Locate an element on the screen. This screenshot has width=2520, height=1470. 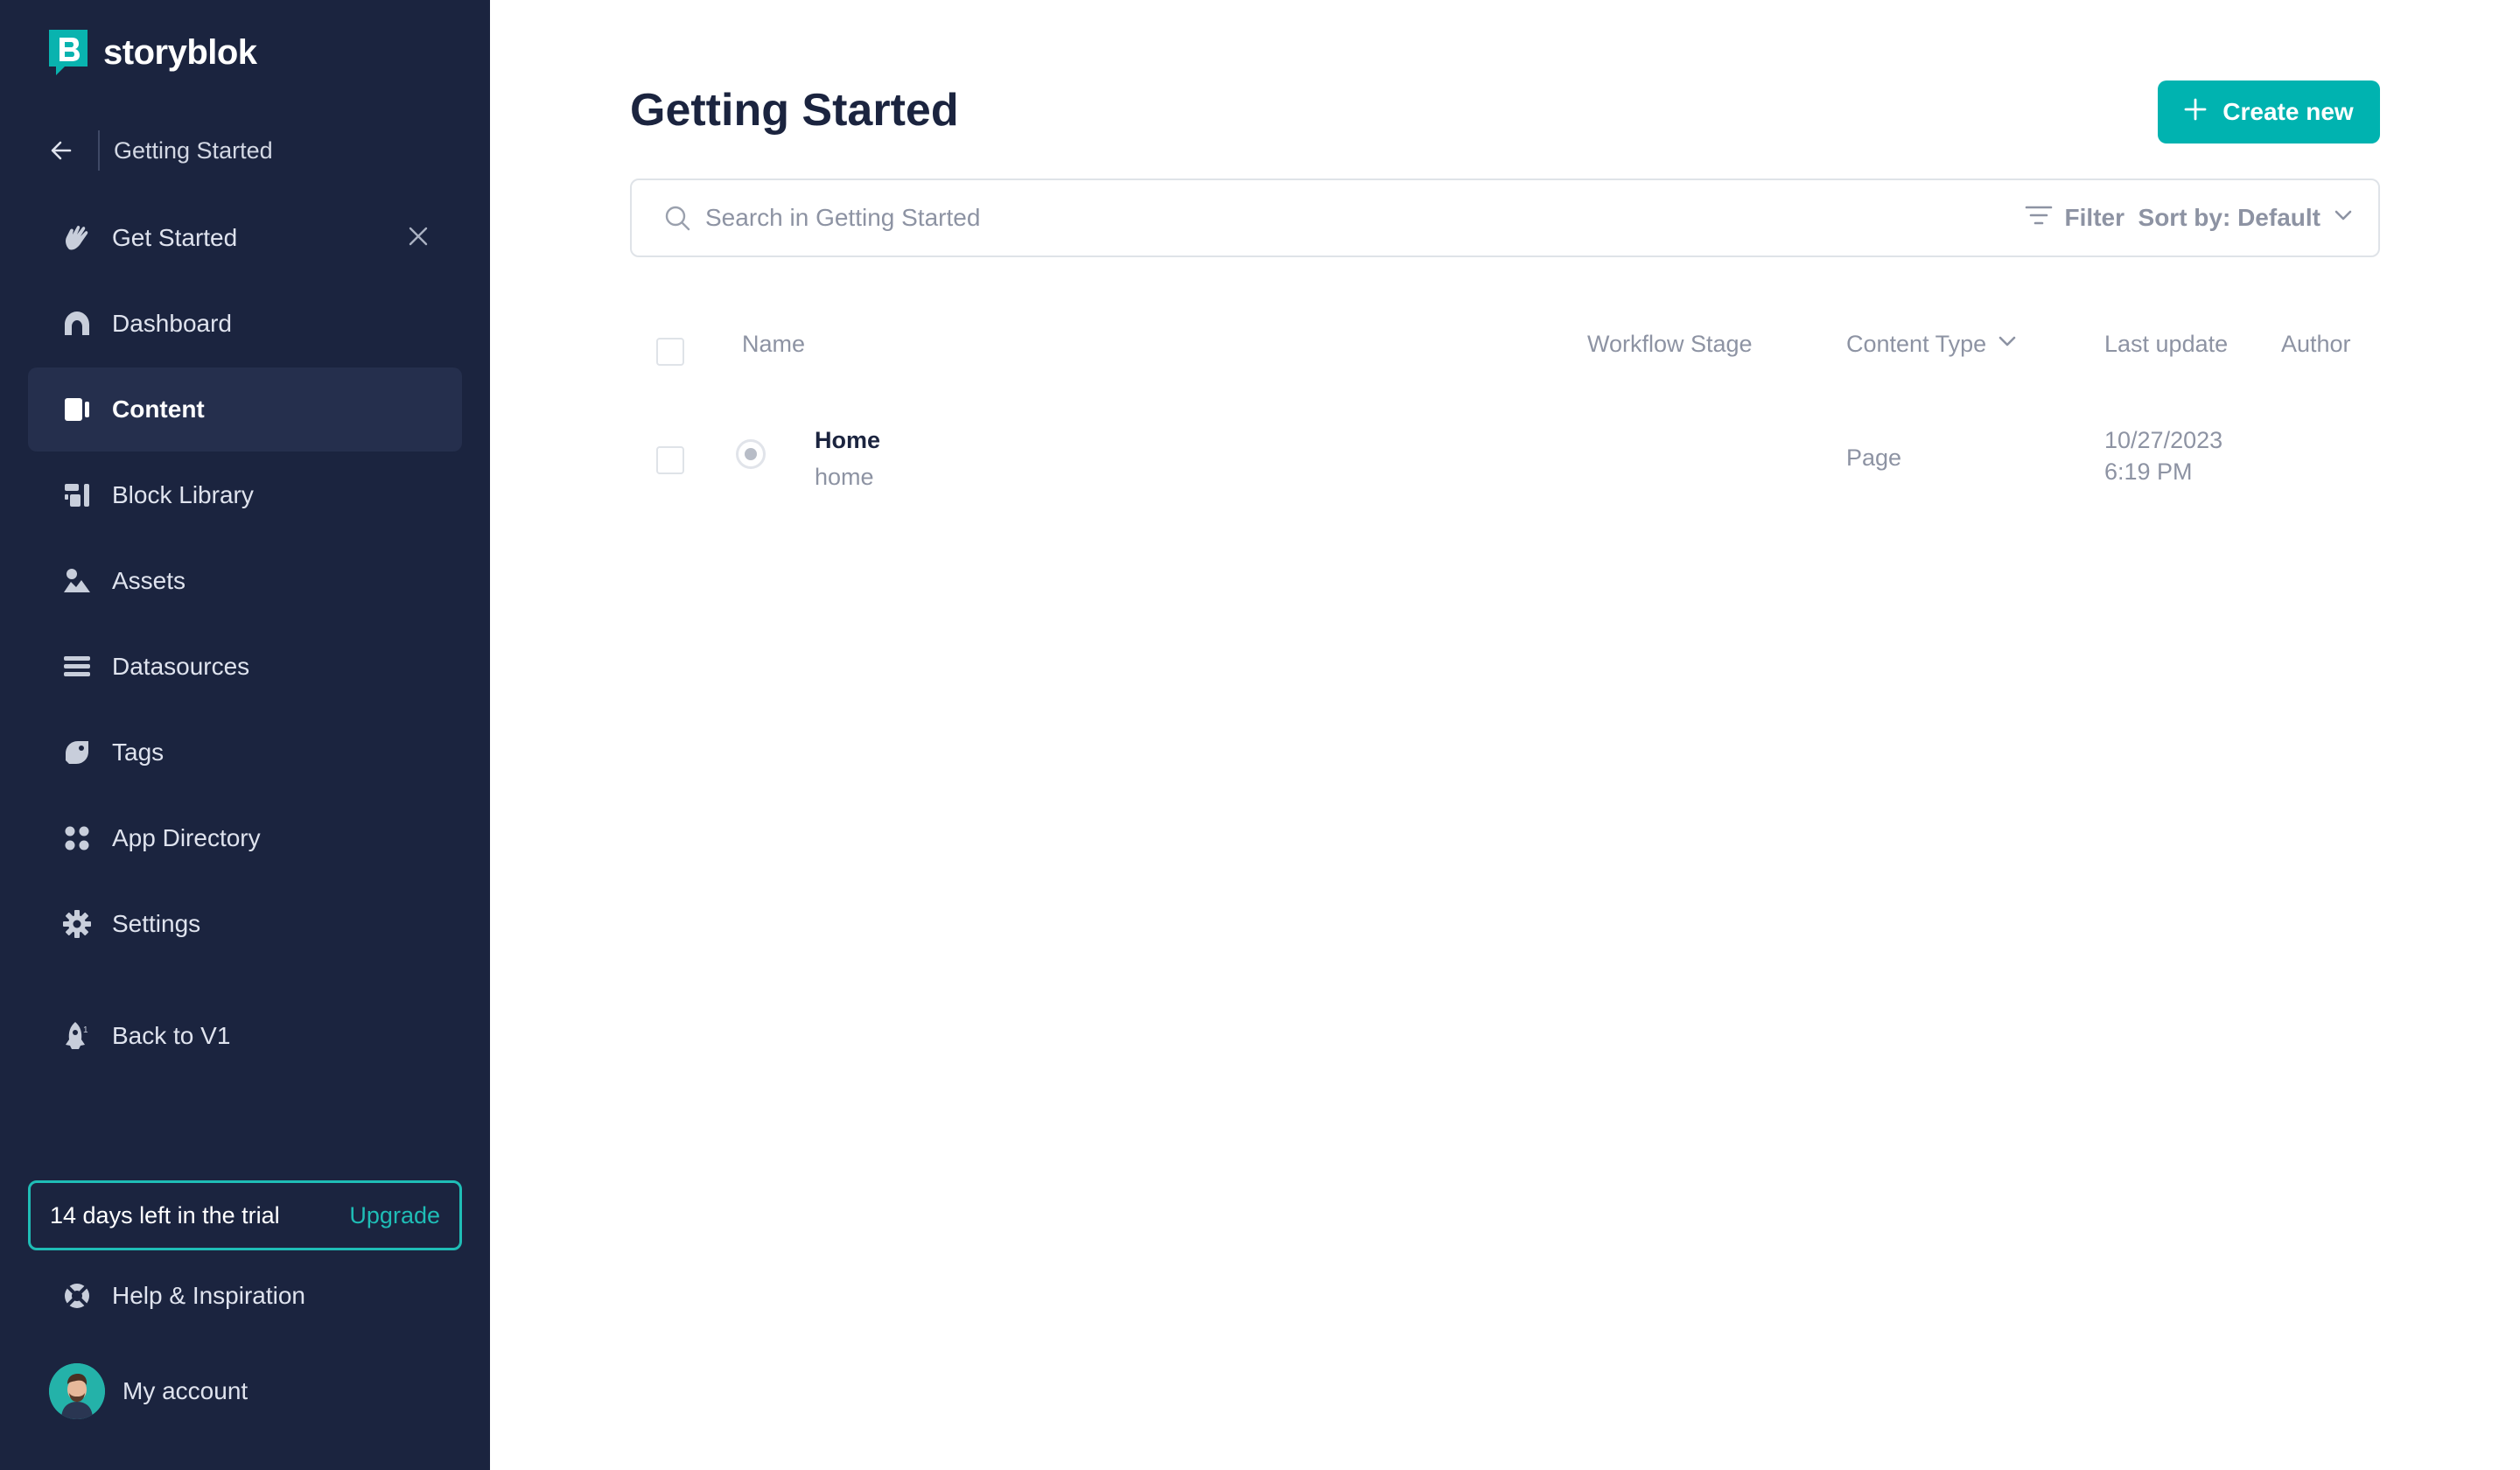
sort-dropdown: Sort by: Default is located at coordinates (2246, 218).